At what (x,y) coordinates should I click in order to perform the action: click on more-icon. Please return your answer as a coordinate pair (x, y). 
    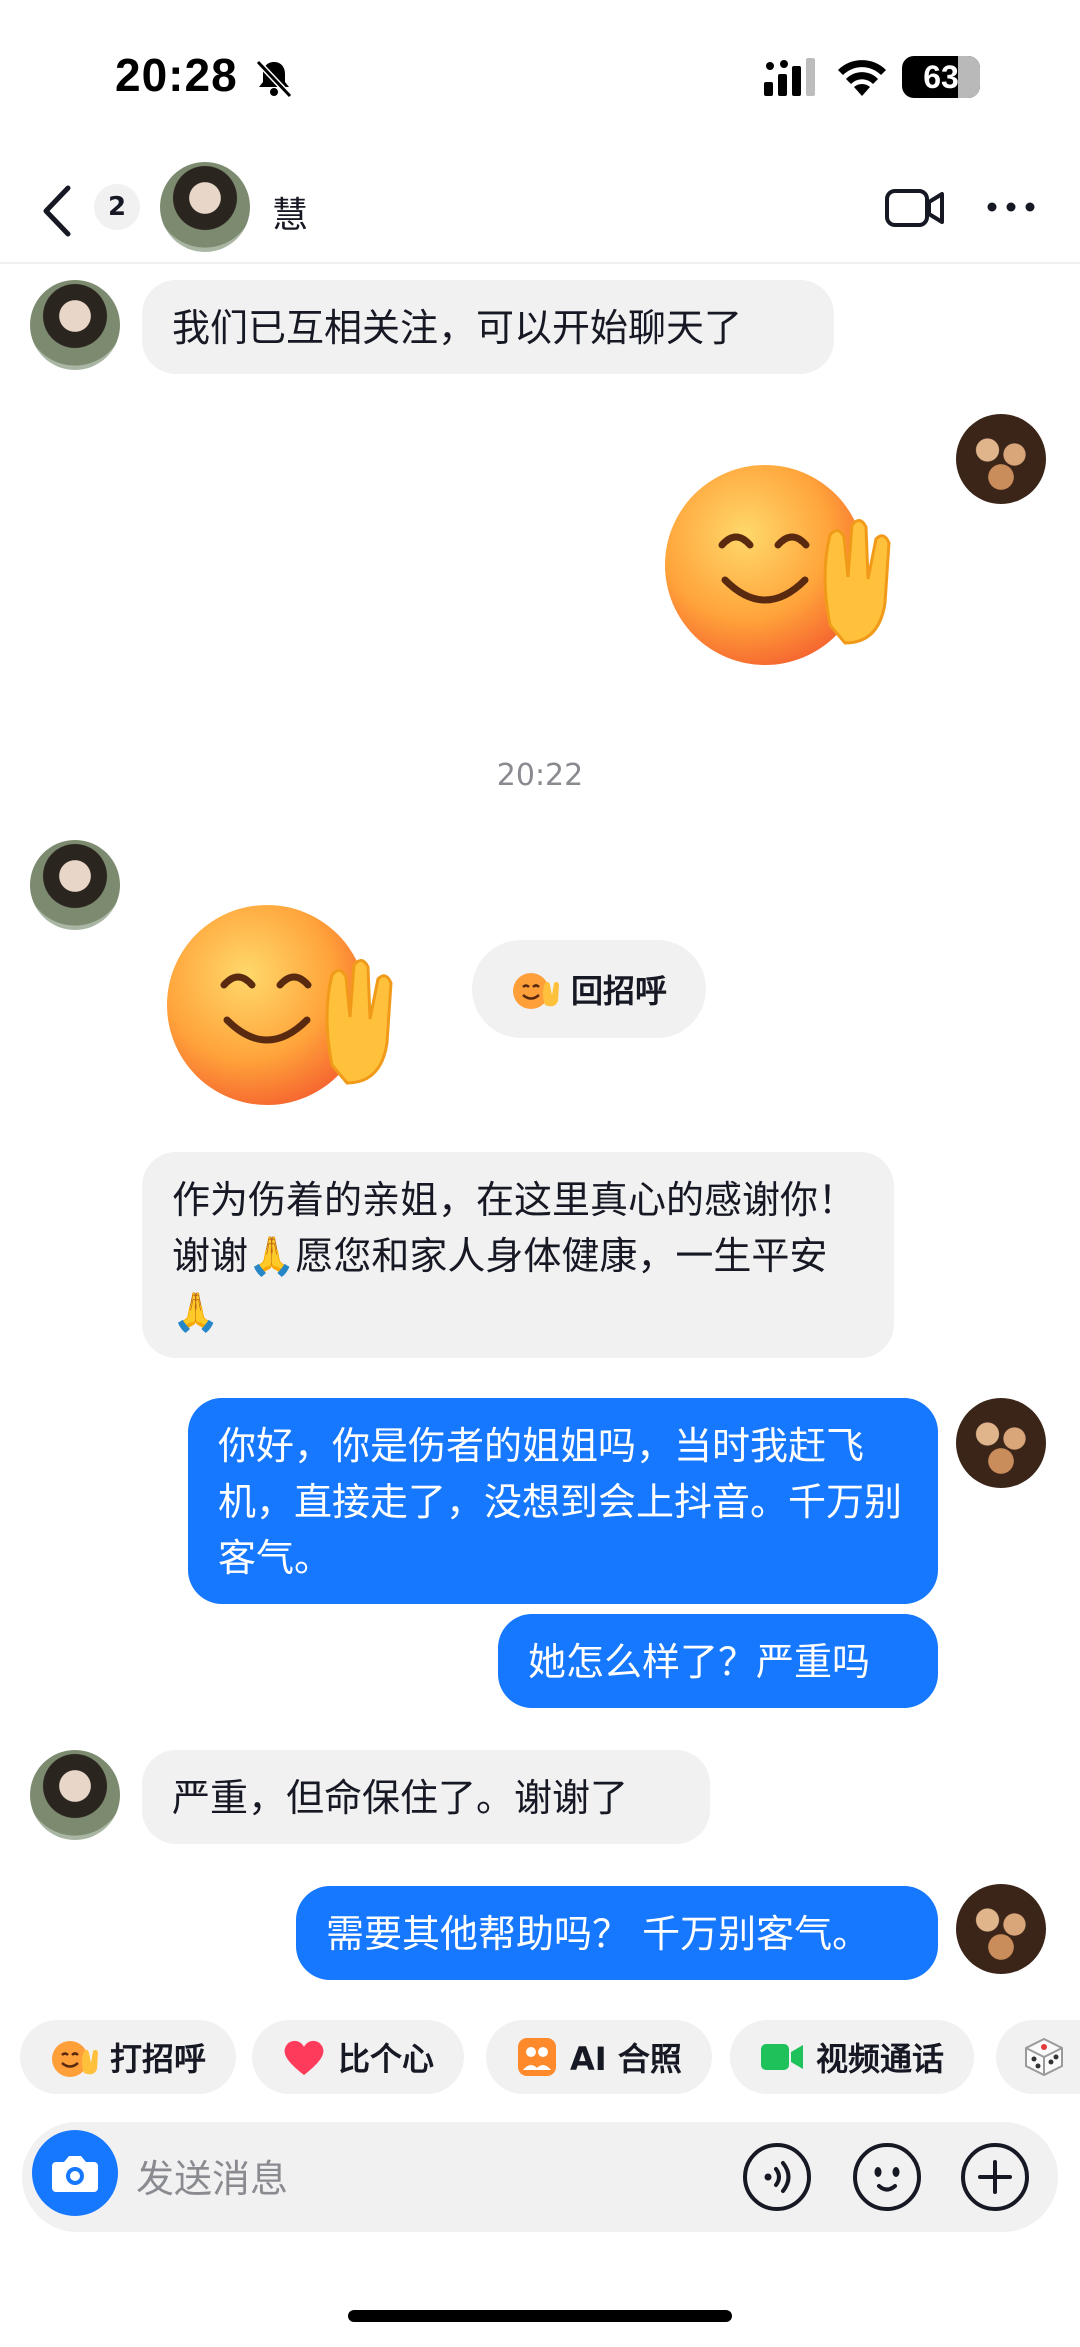
    Looking at the image, I should click on (1011, 207).